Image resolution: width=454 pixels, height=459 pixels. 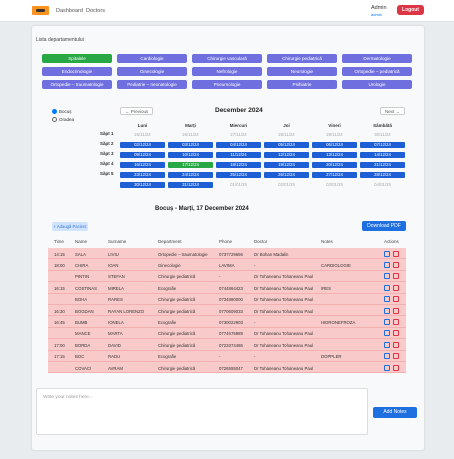 I want to click on calendar-day: 12/12/24, so click(x=286, y=155).